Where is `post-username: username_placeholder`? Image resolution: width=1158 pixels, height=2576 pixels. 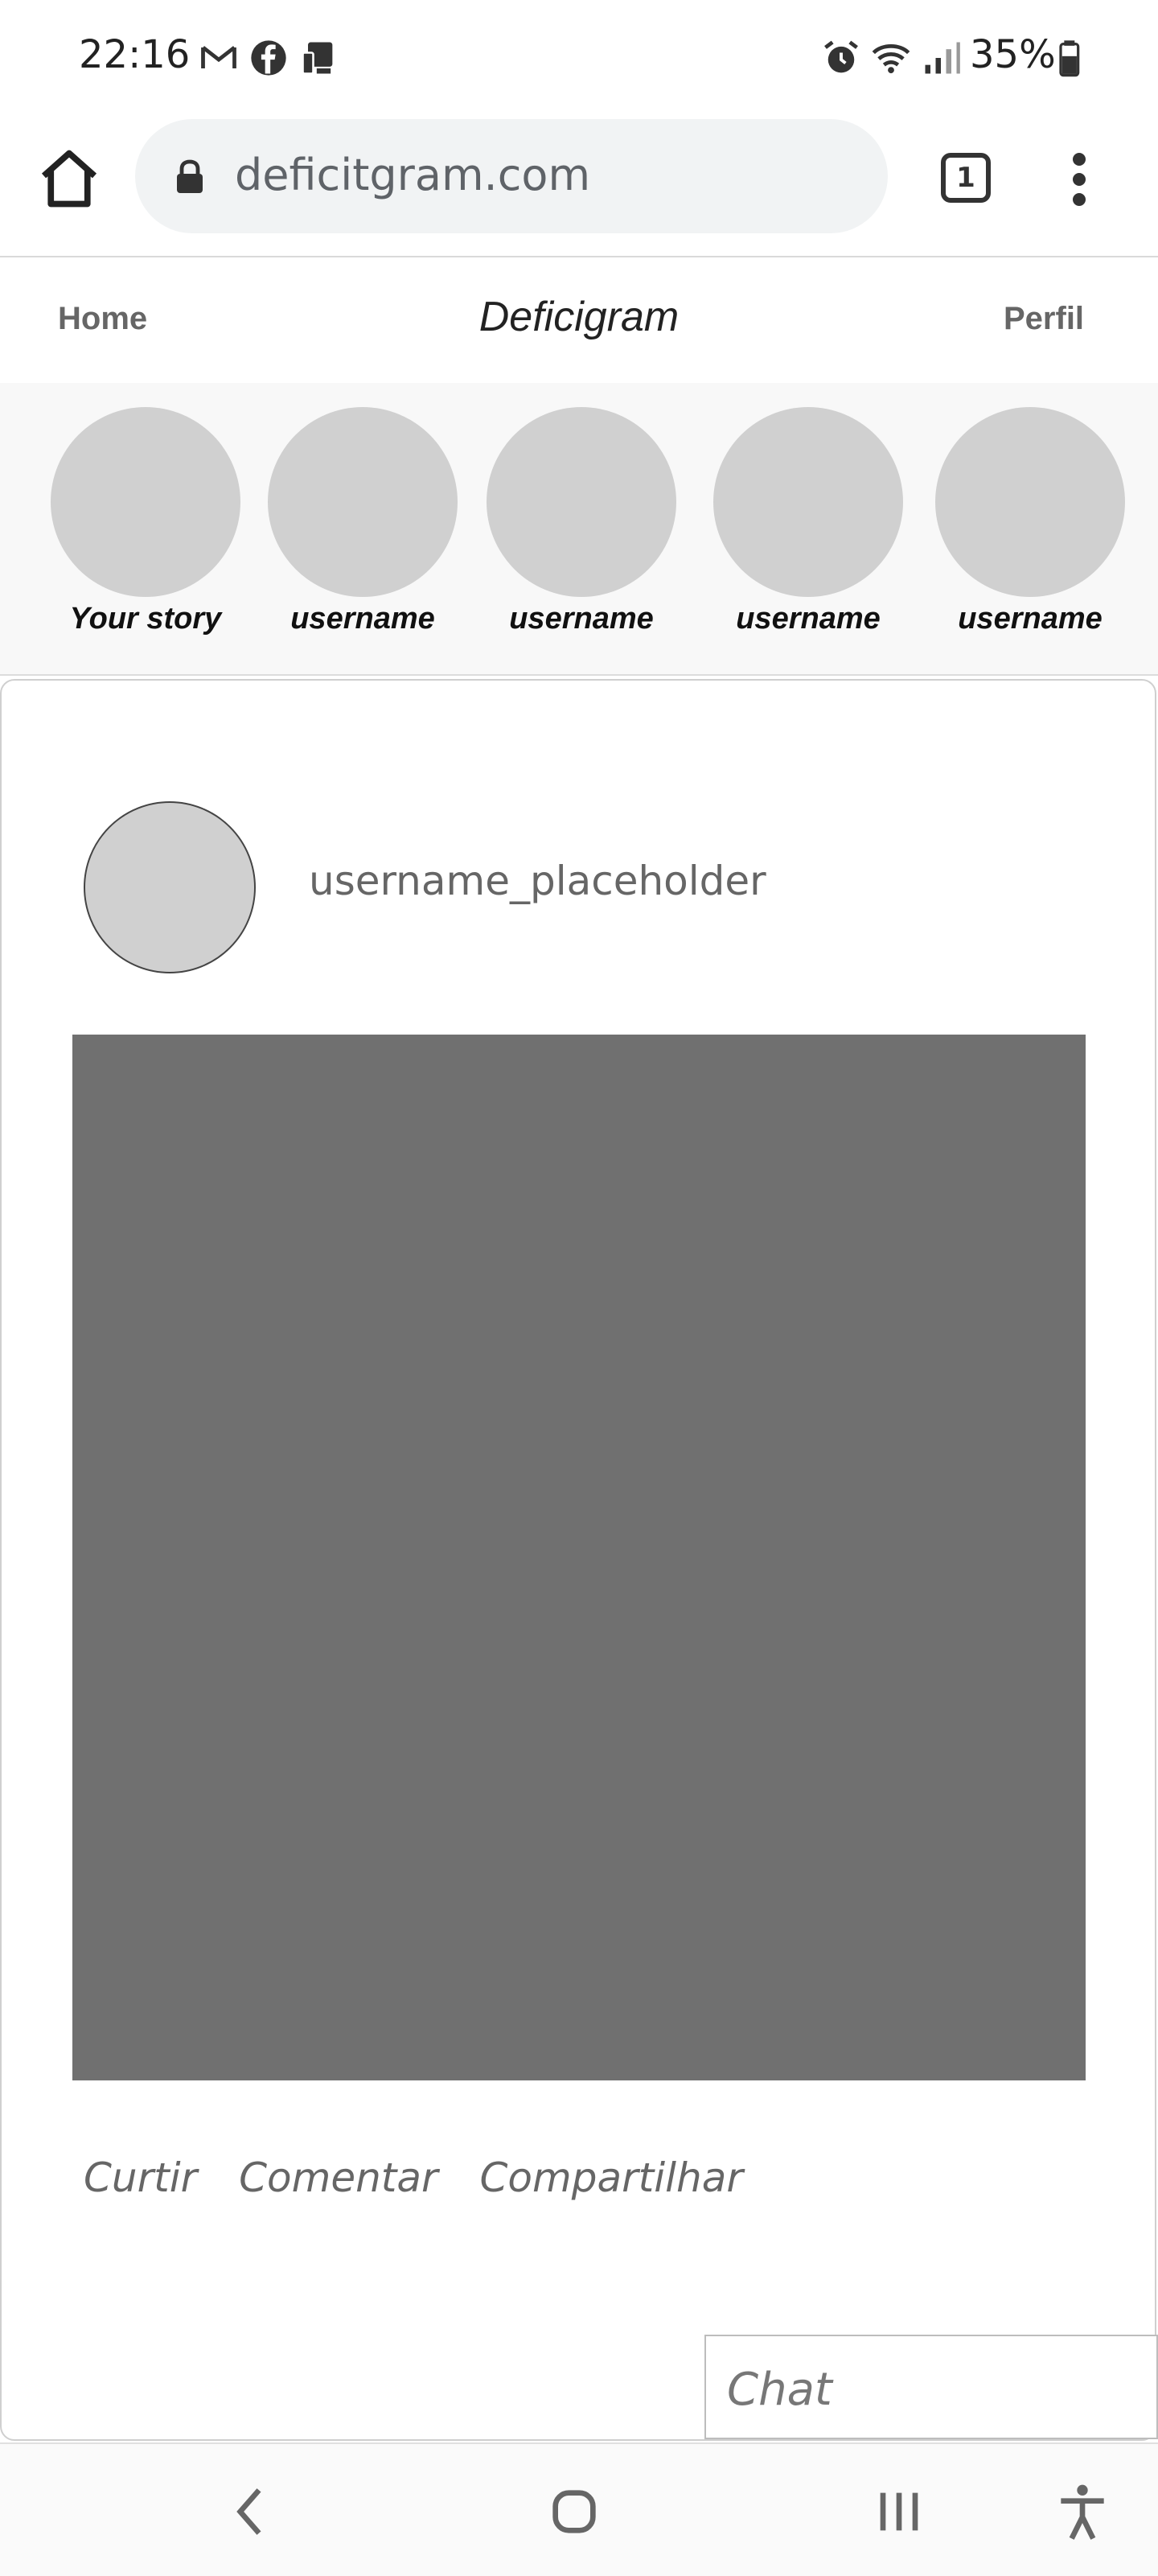 post-username: username_placeholder is located at coordinates (537, 881).